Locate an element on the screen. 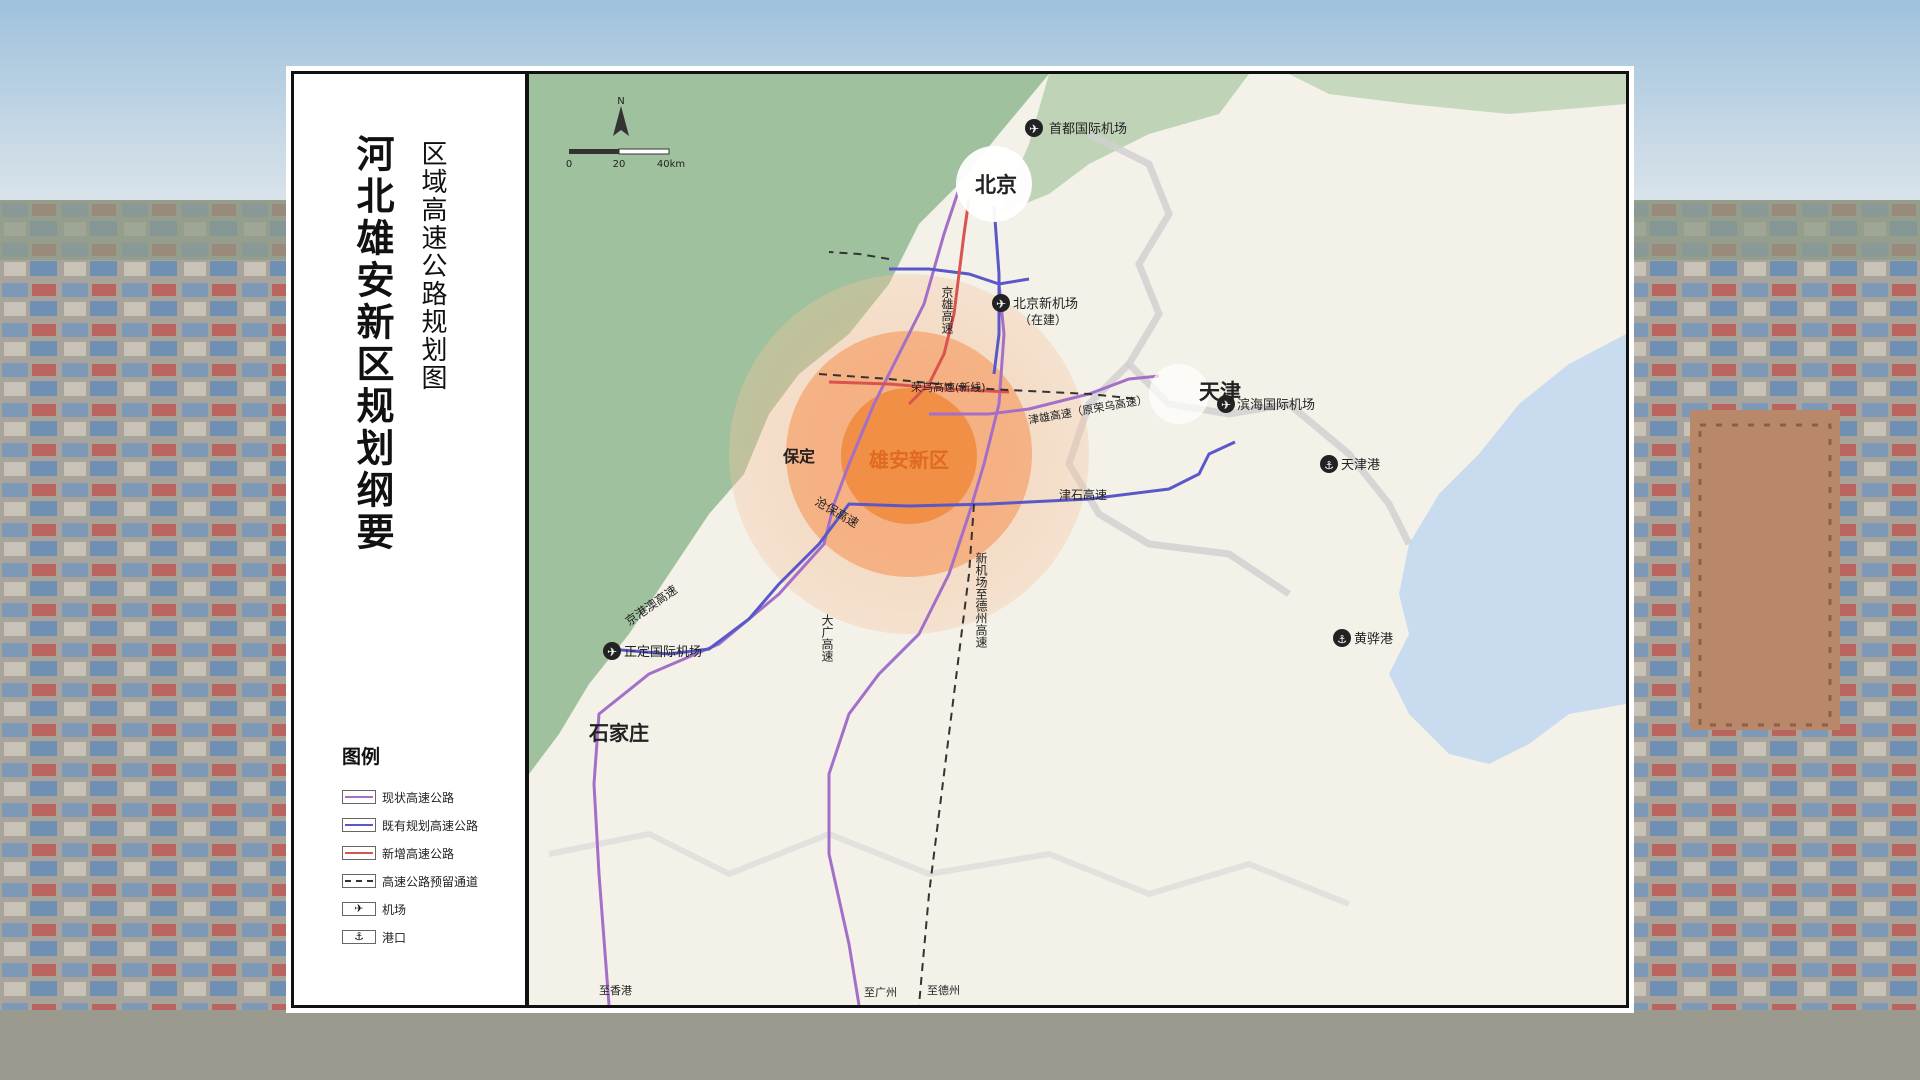 The image size is (1920, 1080). airport-zhengding: ✈ 正定国际机场 is located at coordinates (652, 651).